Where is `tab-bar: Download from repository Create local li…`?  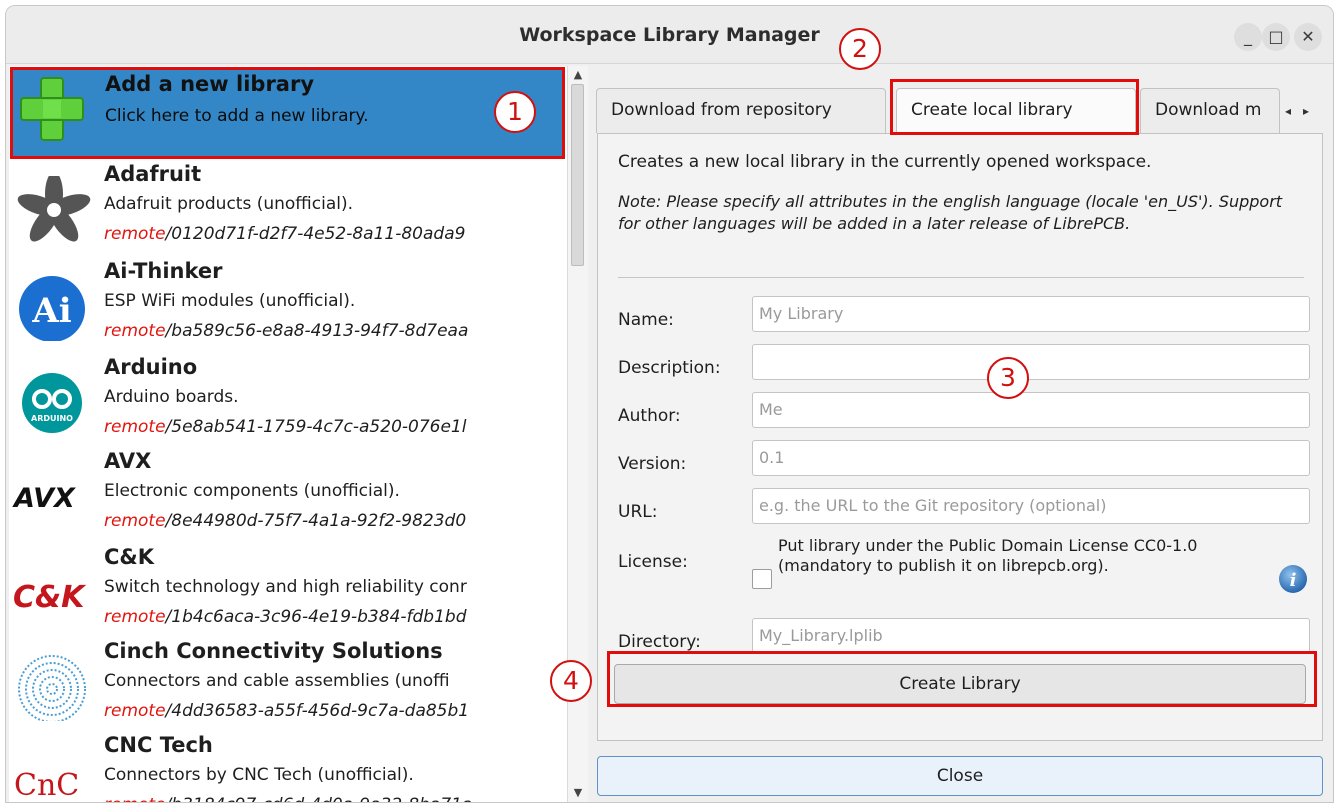
tab-bar: Download from repository Create local li… is located at coordinates (961, 110).